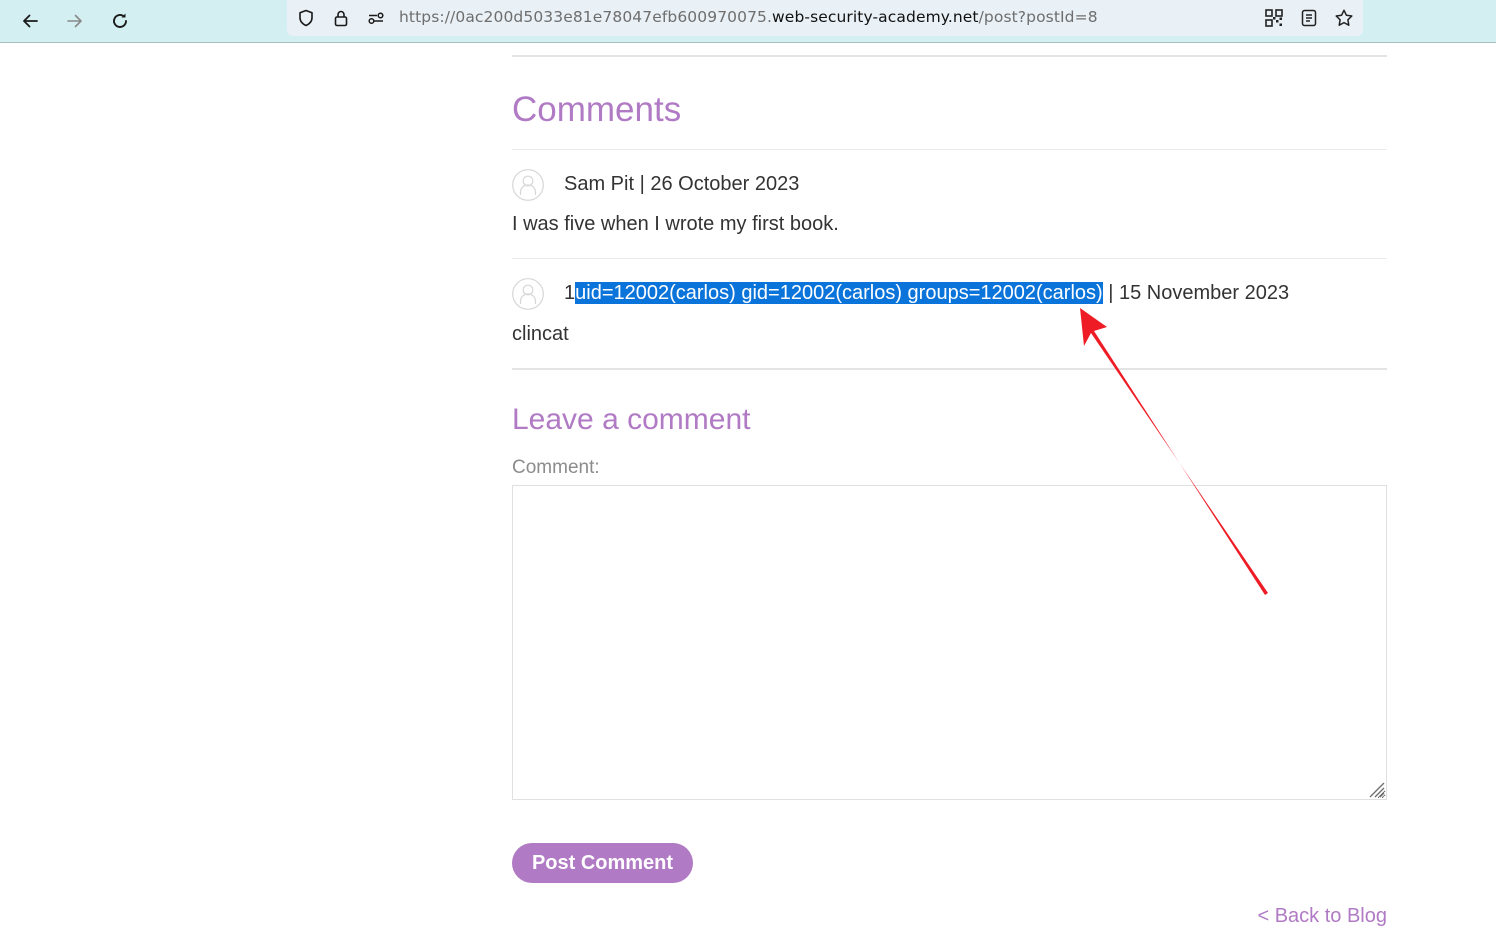  I want to click on url-host: web-security-academy.net, so click(875, 17).